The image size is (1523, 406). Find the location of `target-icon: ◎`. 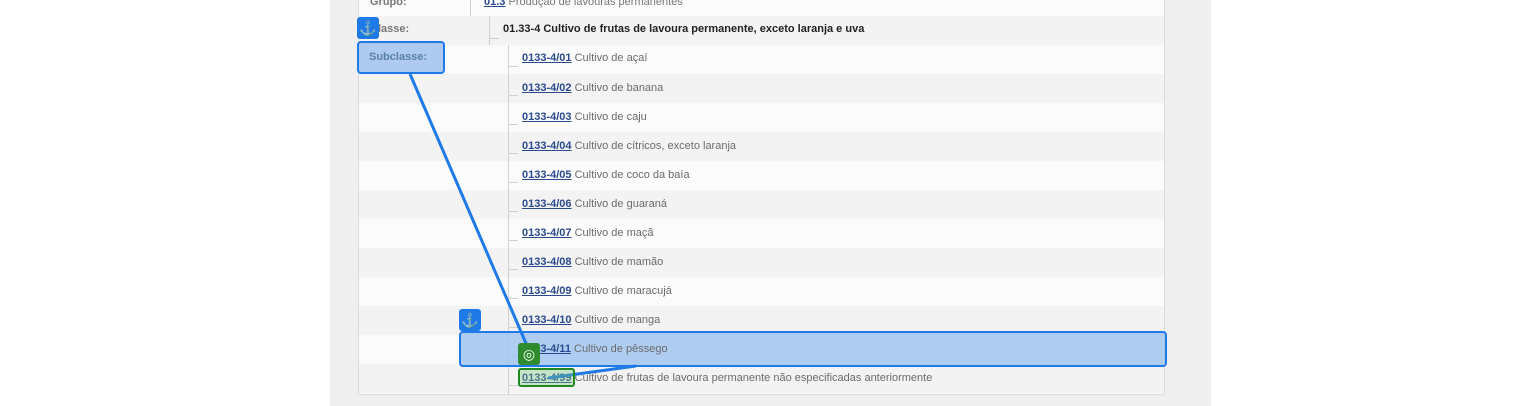

target-icon: ◎ is located at coordinates (529, 354).